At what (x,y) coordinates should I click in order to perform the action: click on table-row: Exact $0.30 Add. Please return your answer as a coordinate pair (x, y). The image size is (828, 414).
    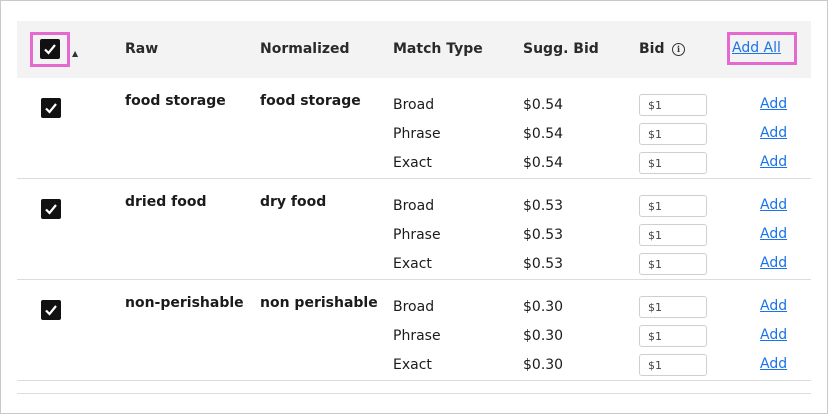
    Looking at the image, I should click on (414, 366).